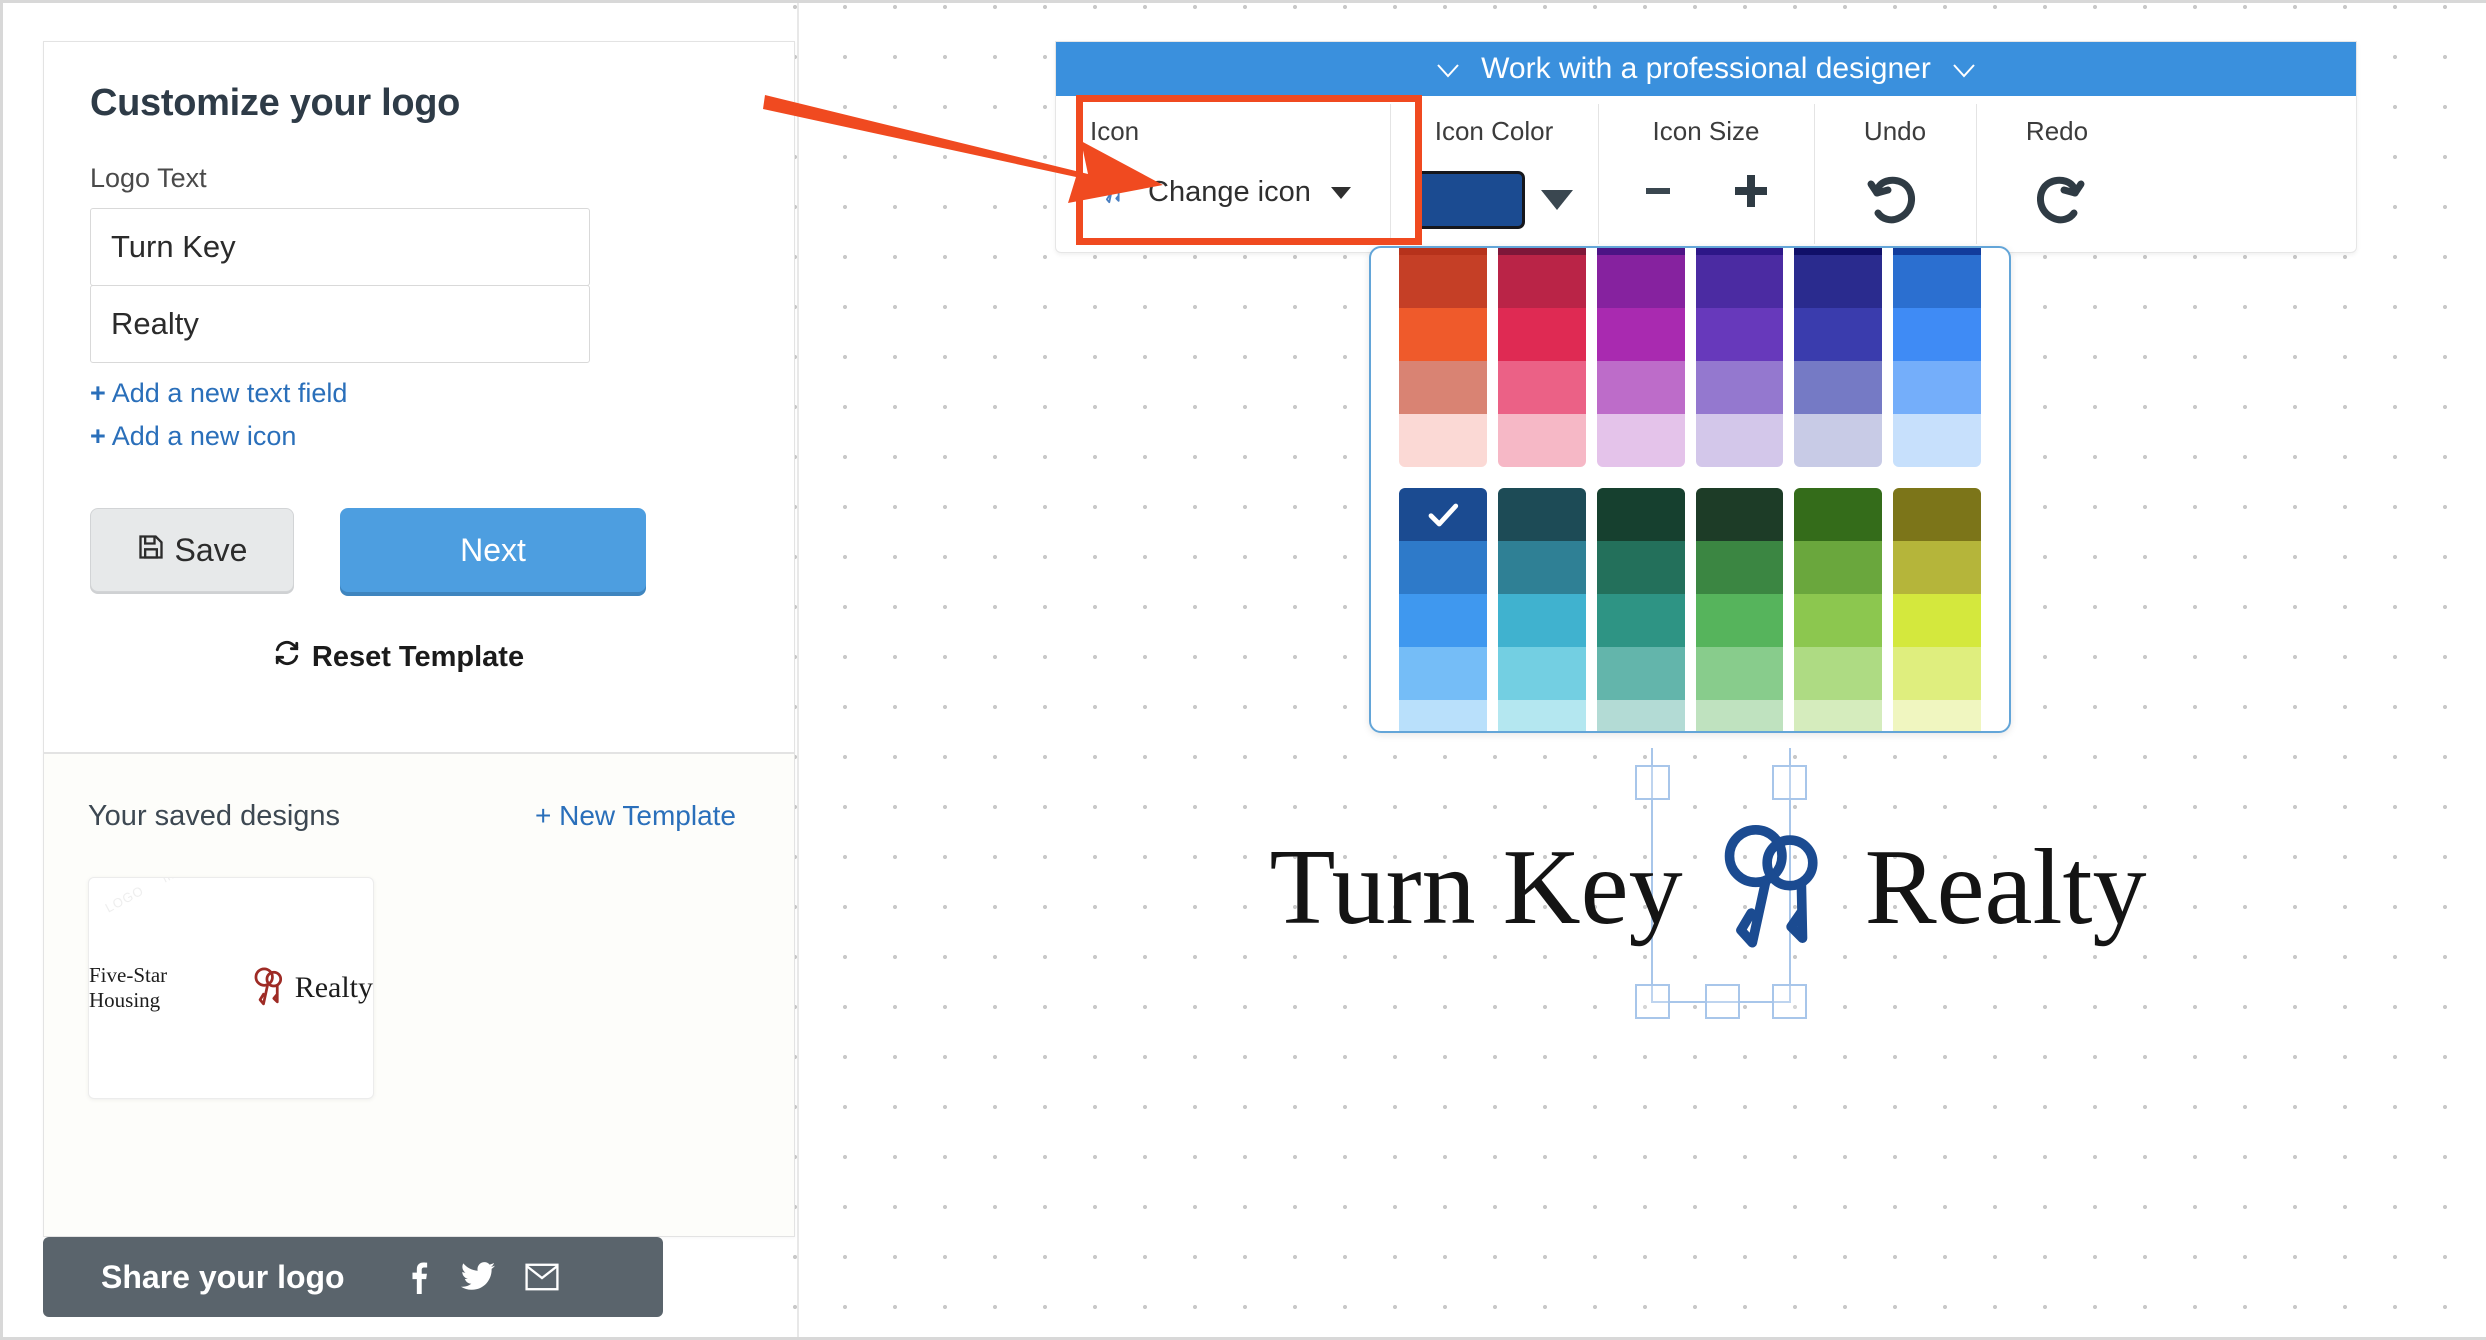  I want to click on thumbnail-logo: Five-Star Housing Realty, so click(231, 988).